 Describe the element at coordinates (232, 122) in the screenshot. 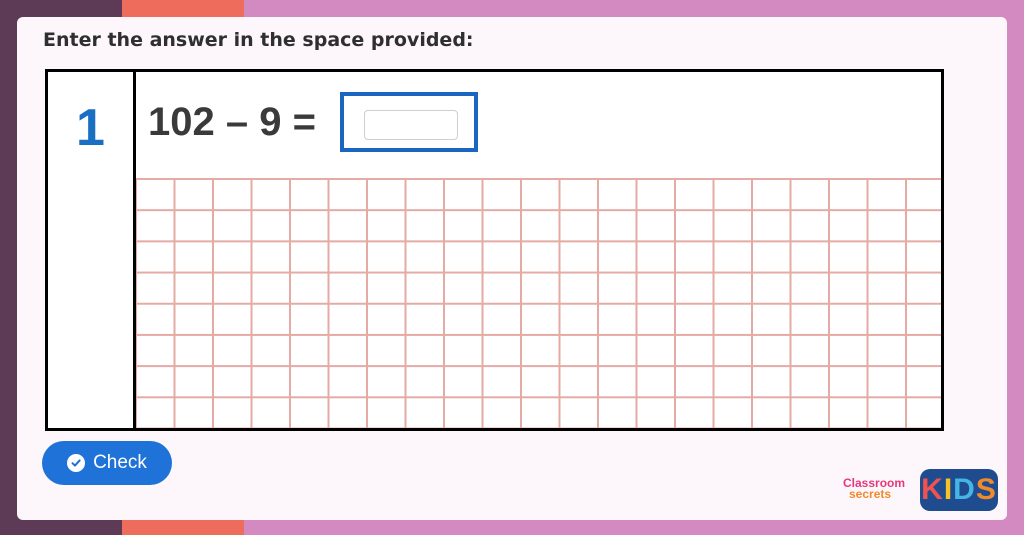

I see `equation-text: 102 – 9 =` at that location.